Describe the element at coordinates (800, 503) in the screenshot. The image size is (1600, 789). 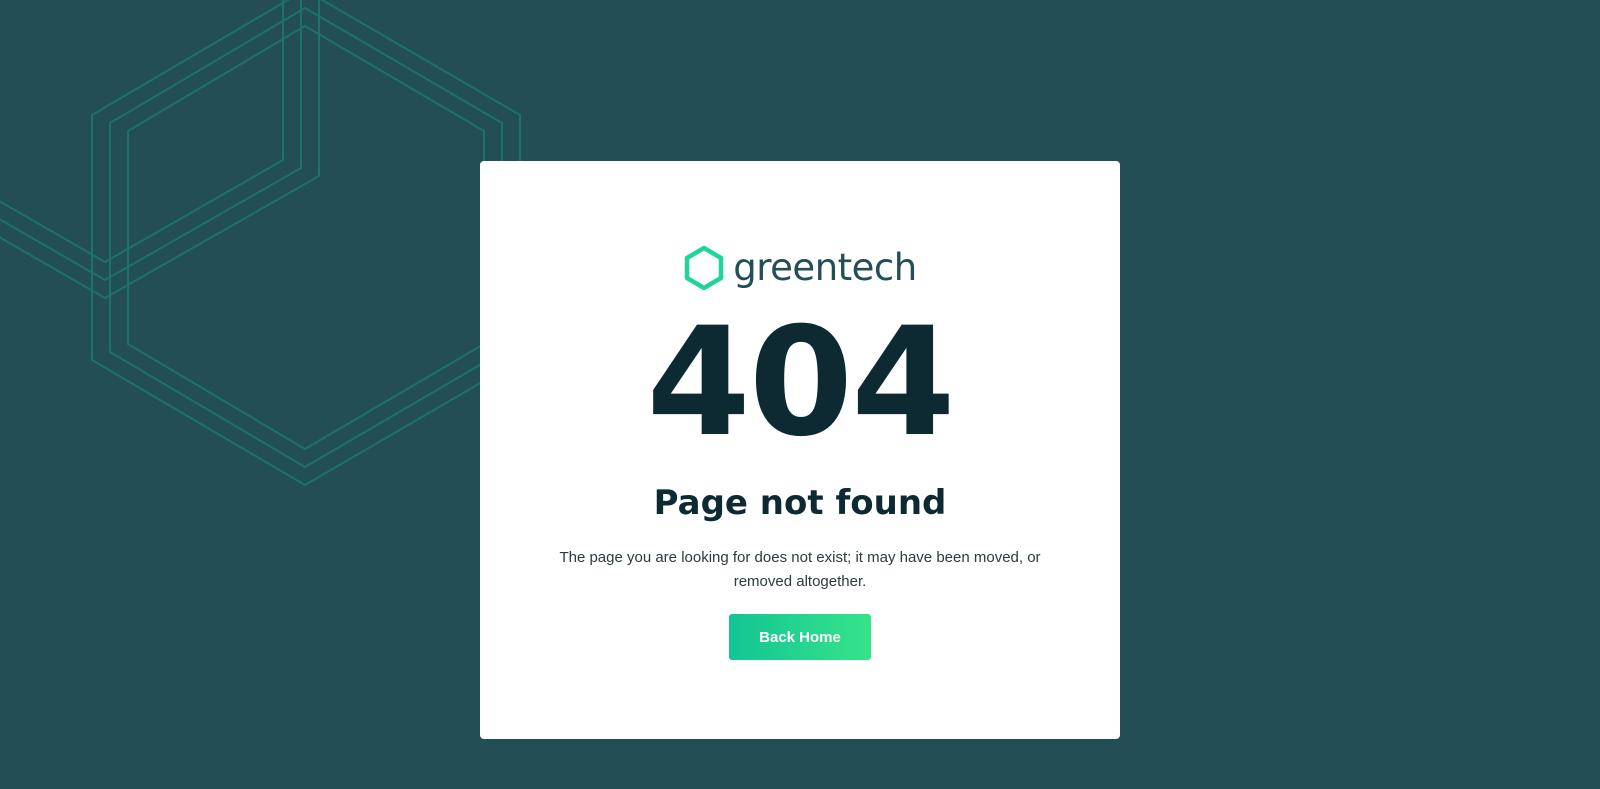
I see `page-title: Page not found` at that location.